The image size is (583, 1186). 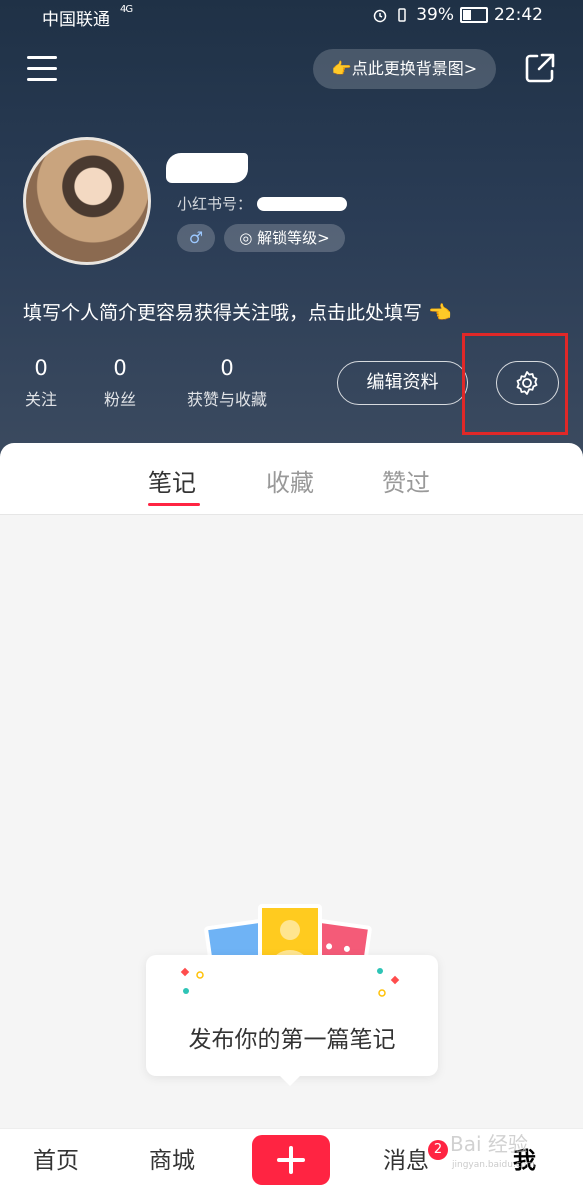 What do you see at coordinates (402, 383) in the screenshot?
I see `edit-profile-button: 编辑资料` at bounding box center [402, 383].